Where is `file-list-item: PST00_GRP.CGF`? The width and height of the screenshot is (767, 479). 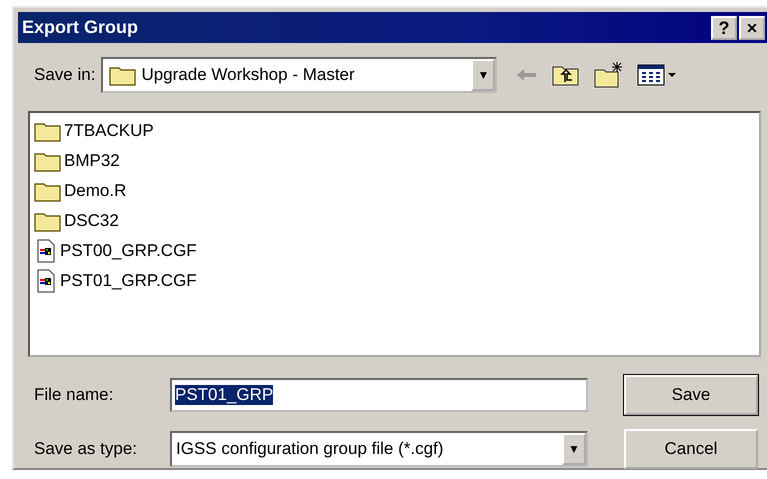 file-list-item: PST00_GRP.CGF is located at coordinates (394, 251).